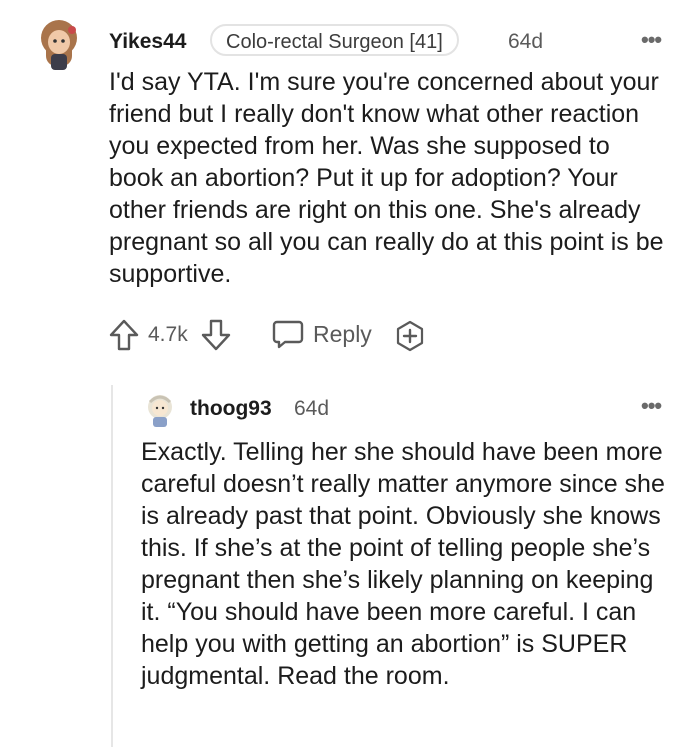  Describe the element at coordinates (147, 42) in the screenshot. I see `comment-username: Yikes44` at that location.